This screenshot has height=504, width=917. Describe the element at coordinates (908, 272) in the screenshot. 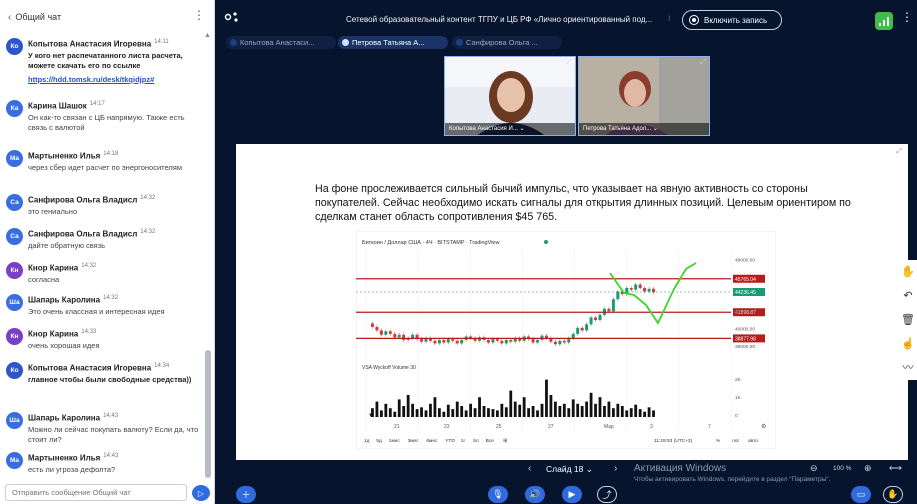

I see `hand-icon: ✋` at that location.